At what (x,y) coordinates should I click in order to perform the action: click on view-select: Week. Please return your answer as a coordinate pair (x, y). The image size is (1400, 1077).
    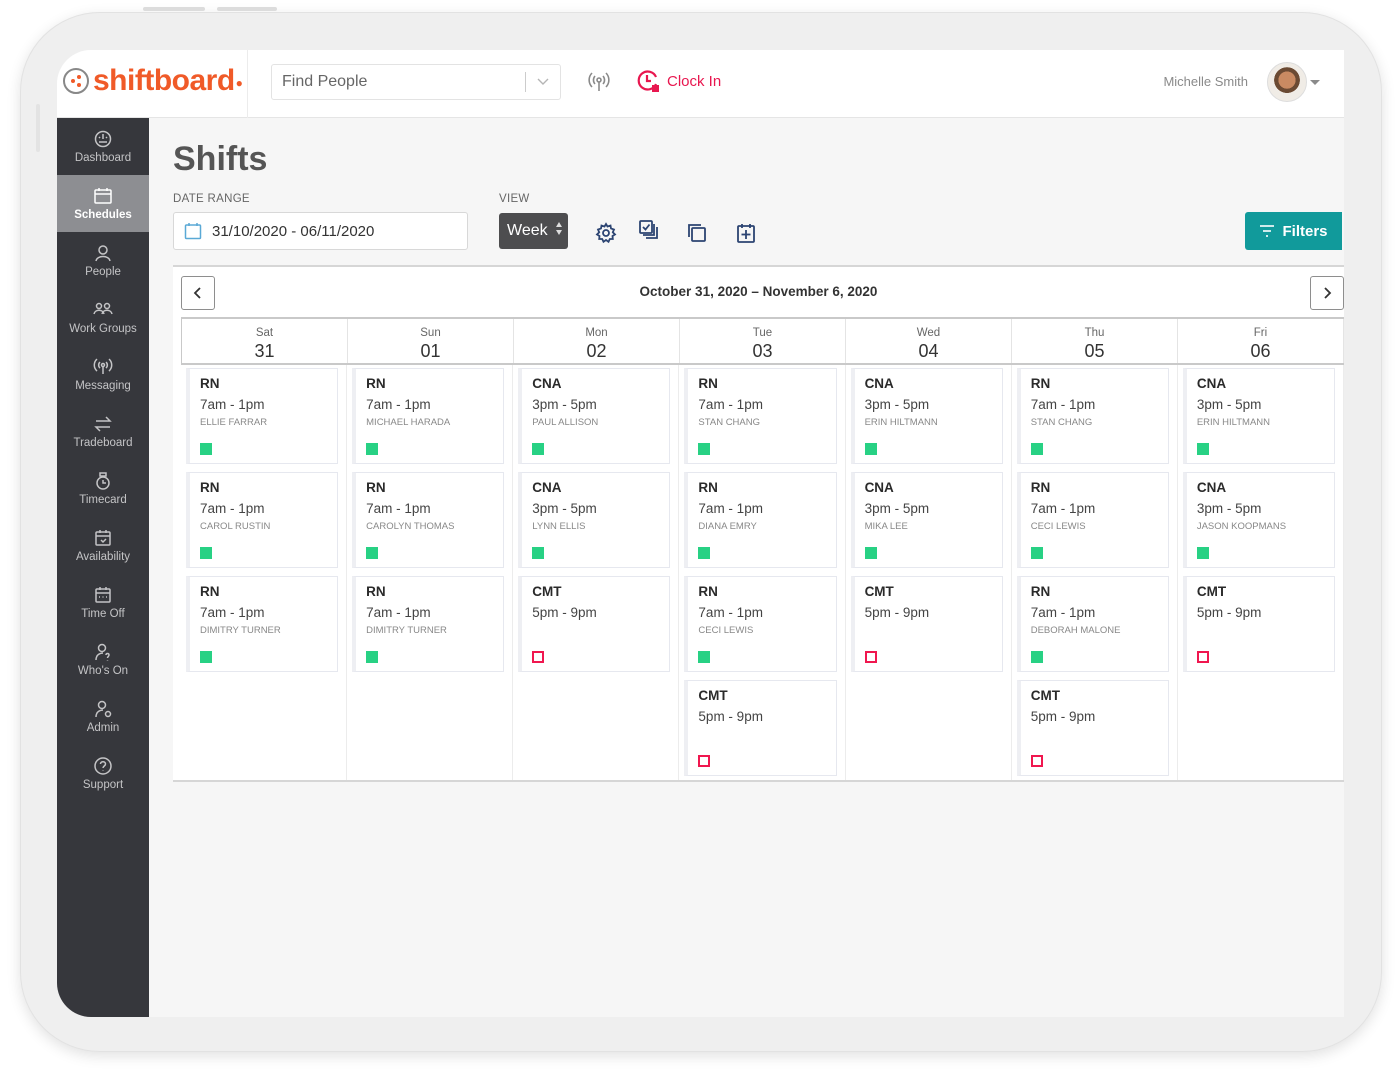
    Looking at the image, I should click on (533, 231).